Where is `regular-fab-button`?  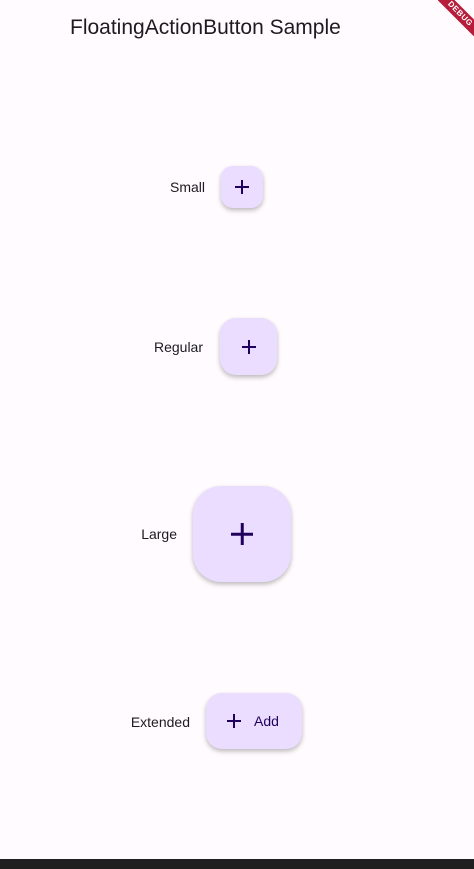 regular-fab-button is located at coordinates (248, 346).